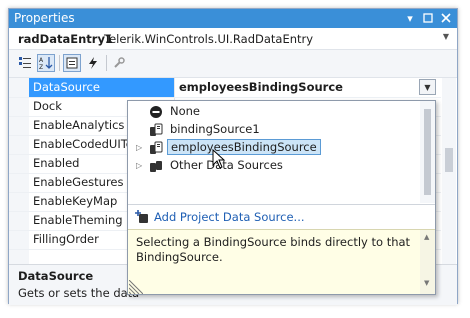  I want to click on scroll-down-icon: ▼, so click(426, 283).